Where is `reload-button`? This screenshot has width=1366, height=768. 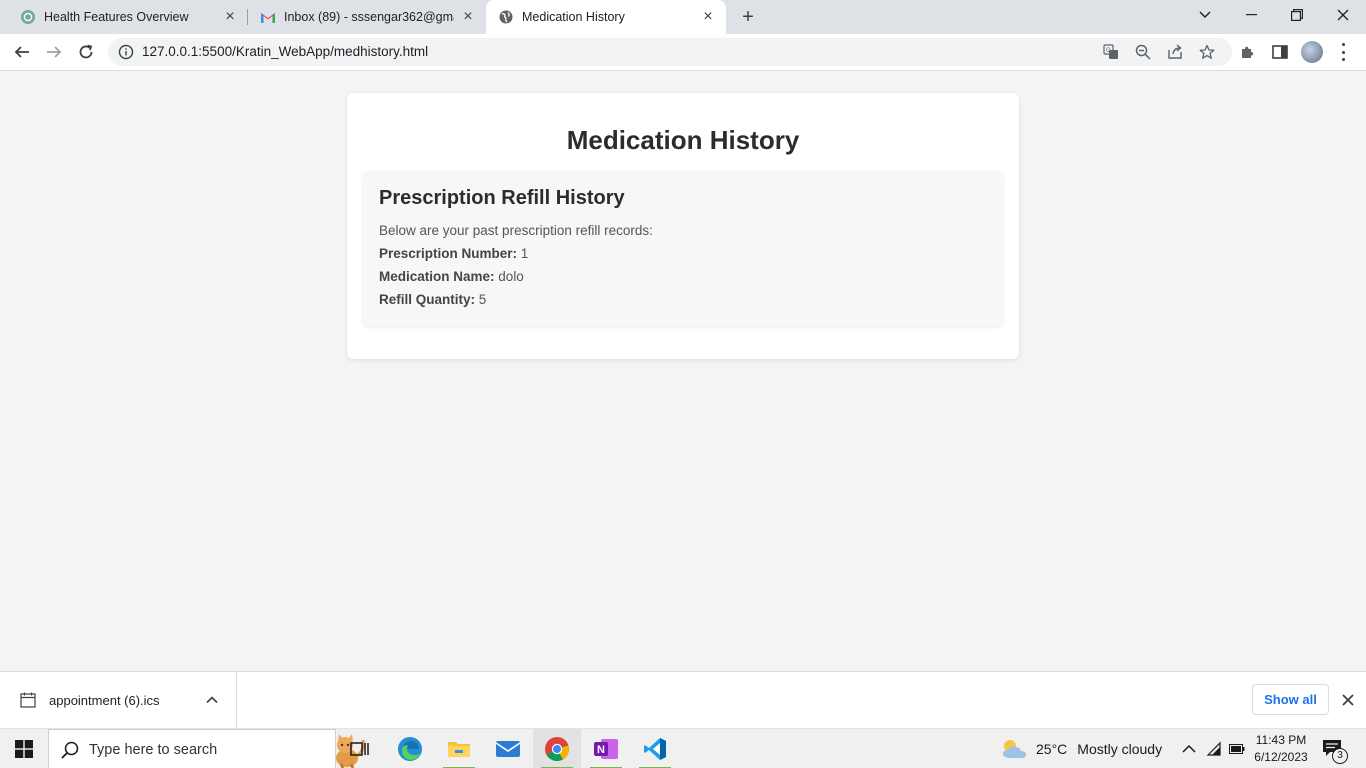 reload-button is located at coordinates (86, 52).